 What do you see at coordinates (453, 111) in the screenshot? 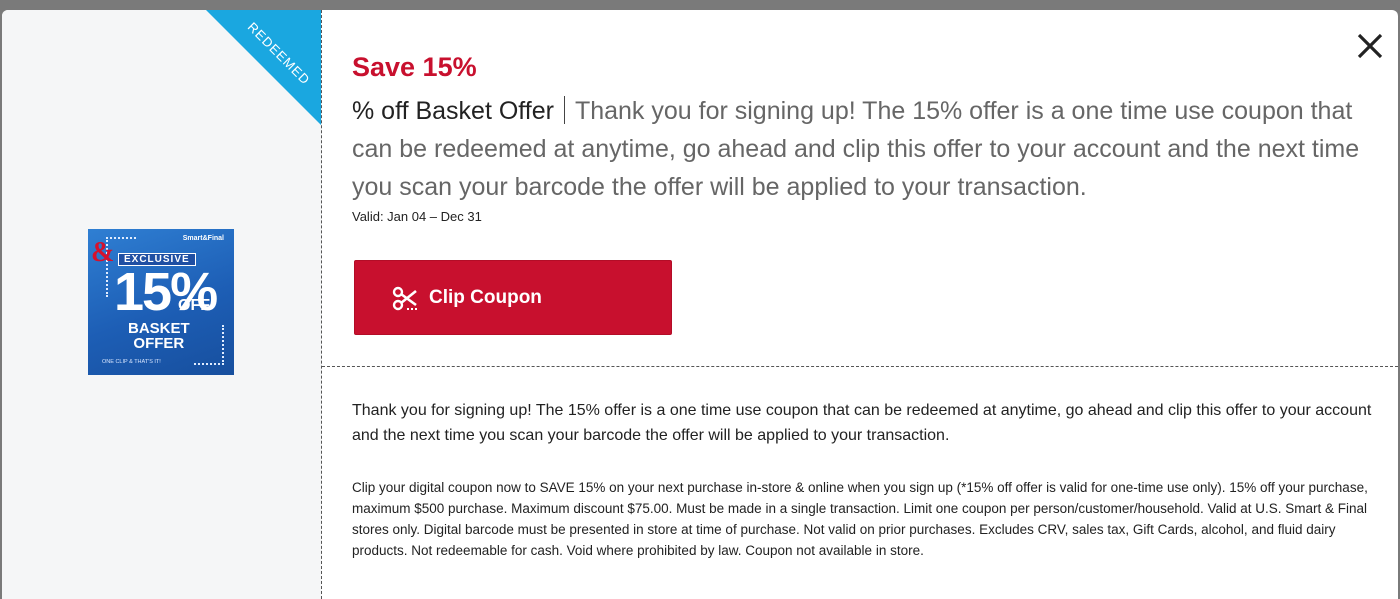
I see `offer-name: % off Basket Offer` at bounding box center [453, 111].